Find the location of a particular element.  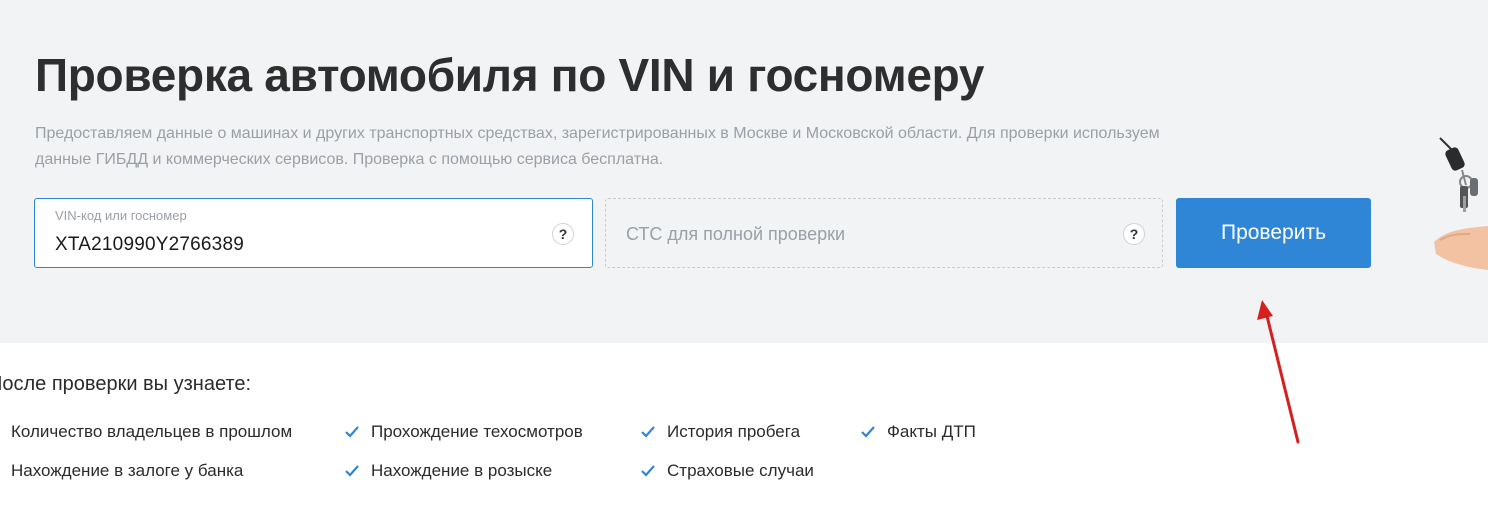

feature-item: Прохождение техосмотров is located at coordinates (464, 432).